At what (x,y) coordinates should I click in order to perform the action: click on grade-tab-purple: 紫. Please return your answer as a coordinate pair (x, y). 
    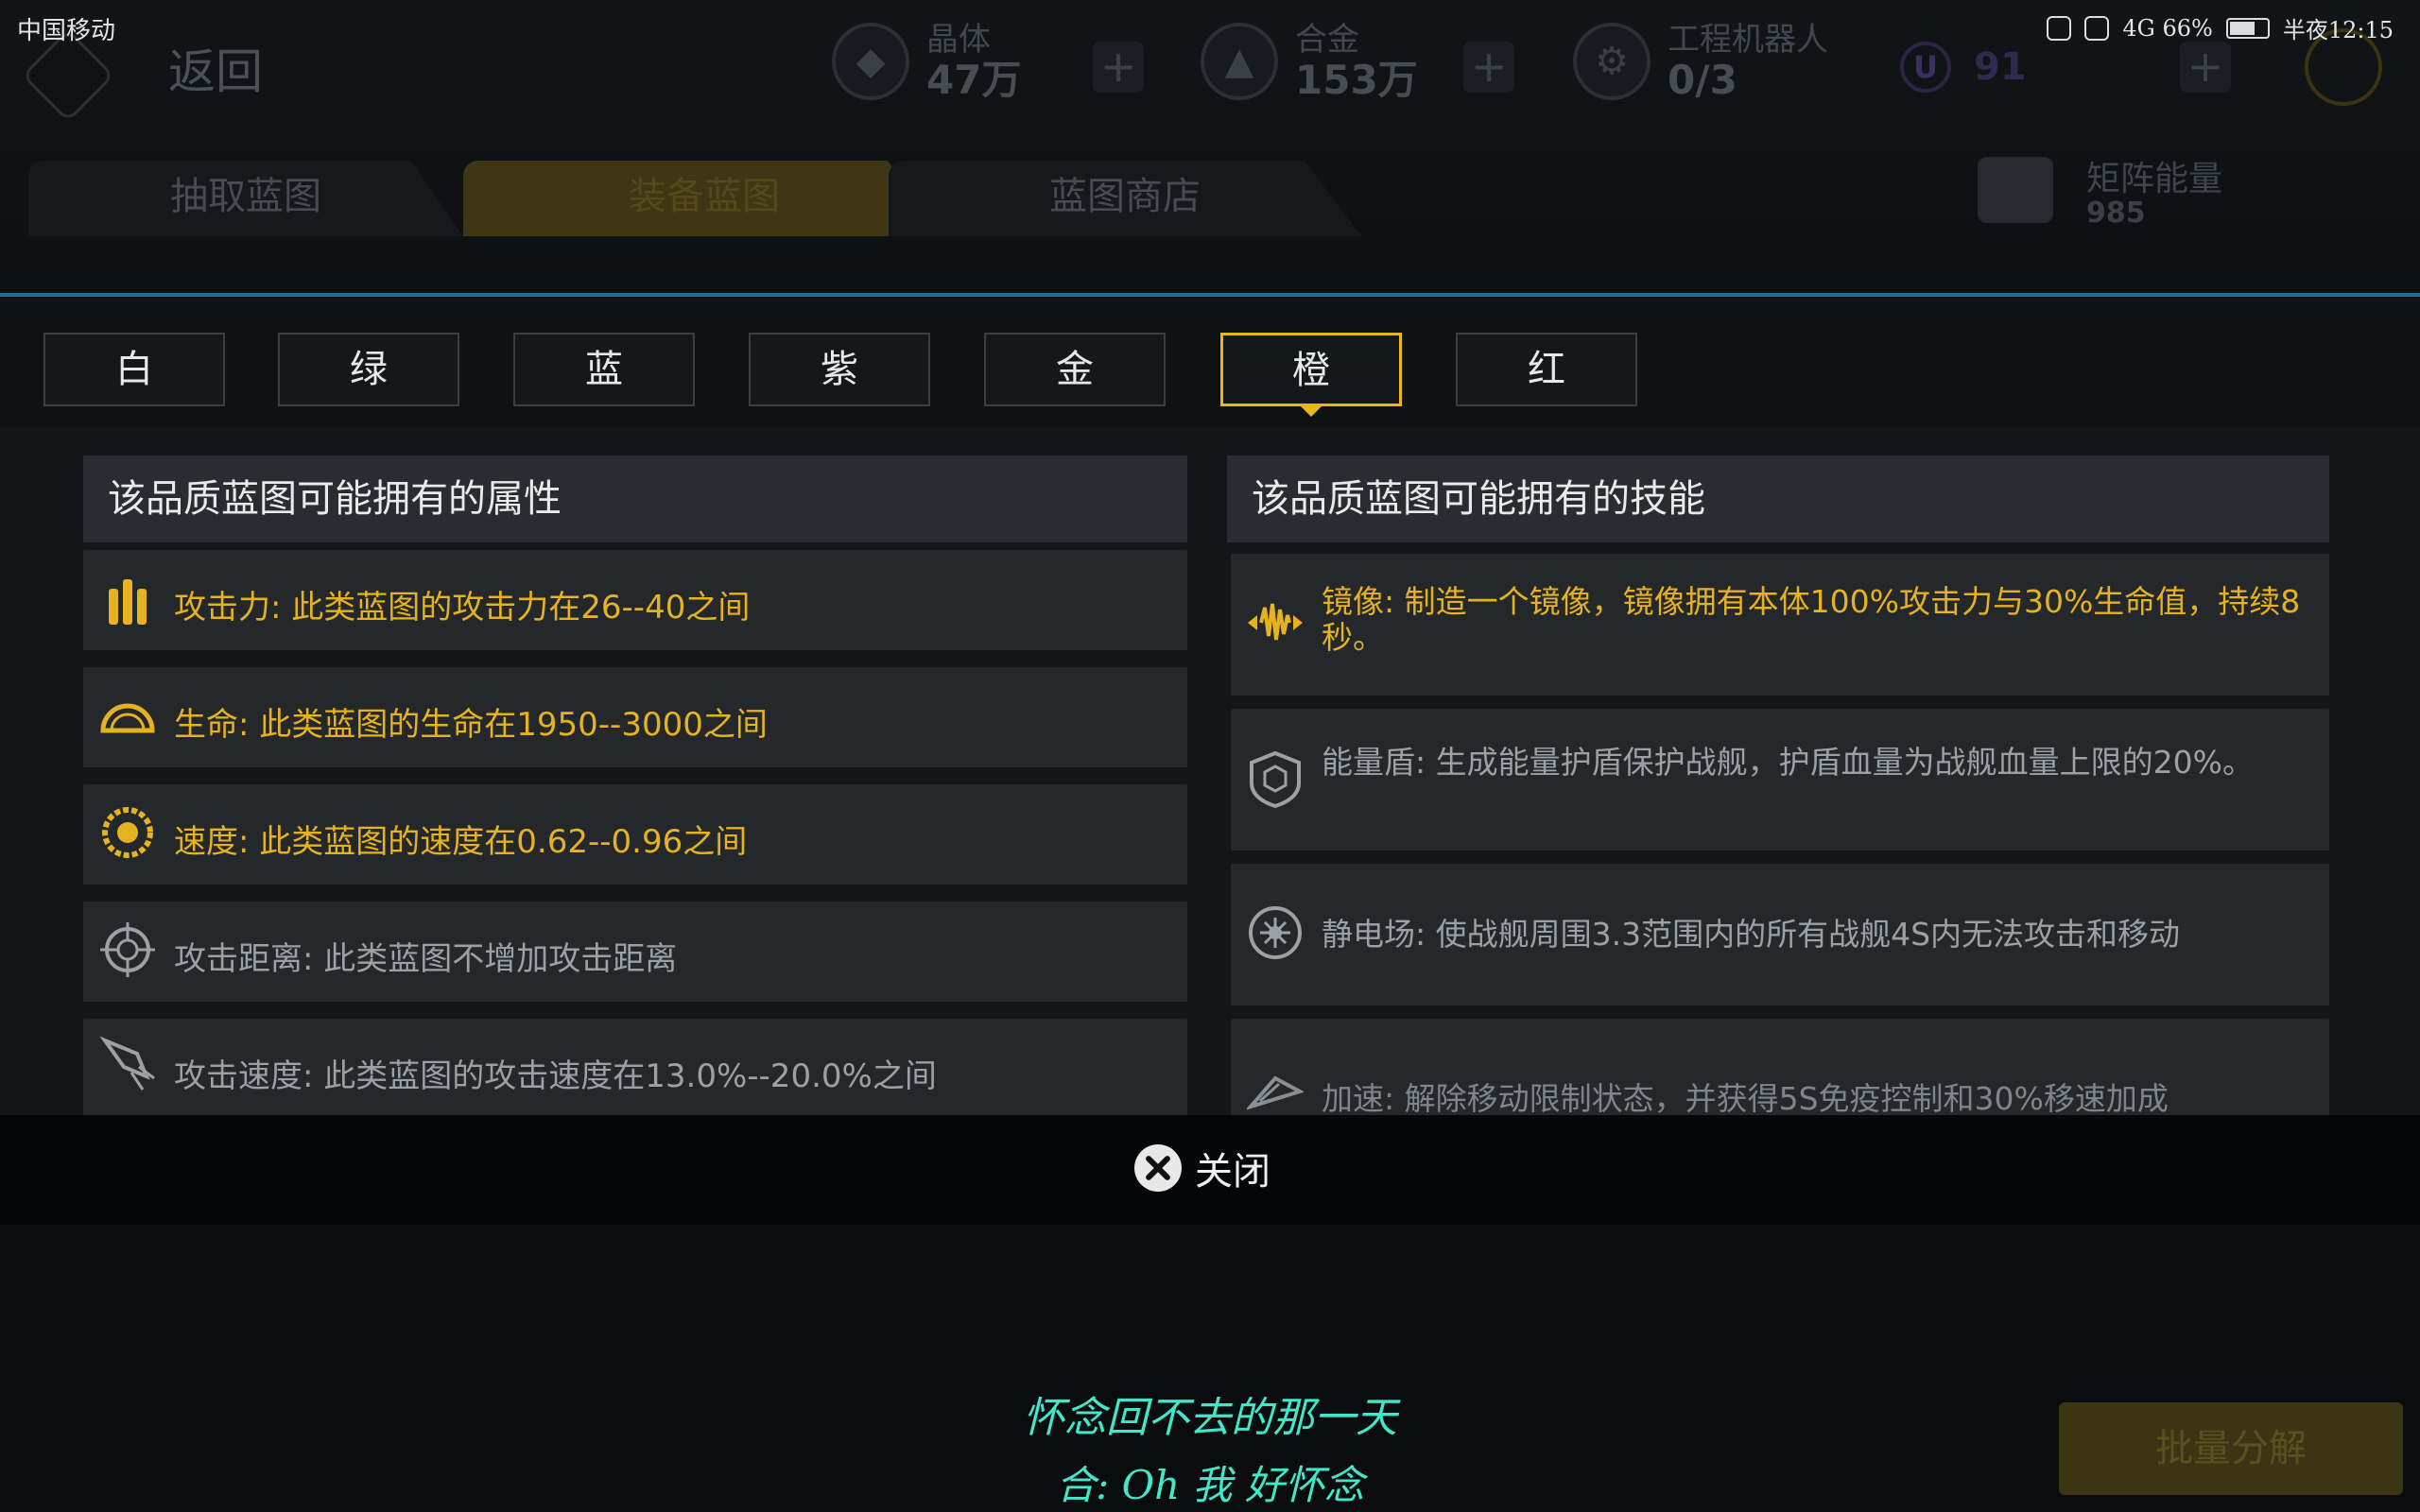
    Looking at the image, I should click on (839, 369).